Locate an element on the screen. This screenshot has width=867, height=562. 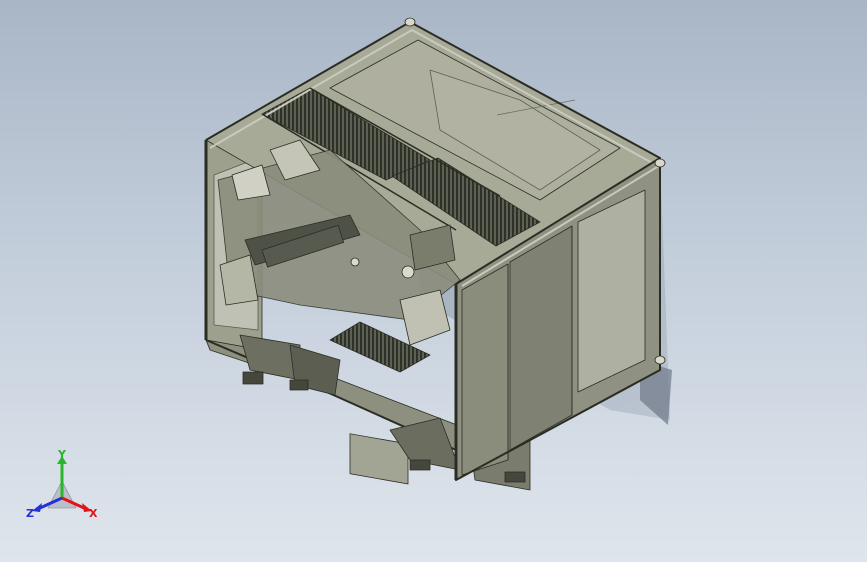
electrical-cabinet is located at coordinates (611, 291).